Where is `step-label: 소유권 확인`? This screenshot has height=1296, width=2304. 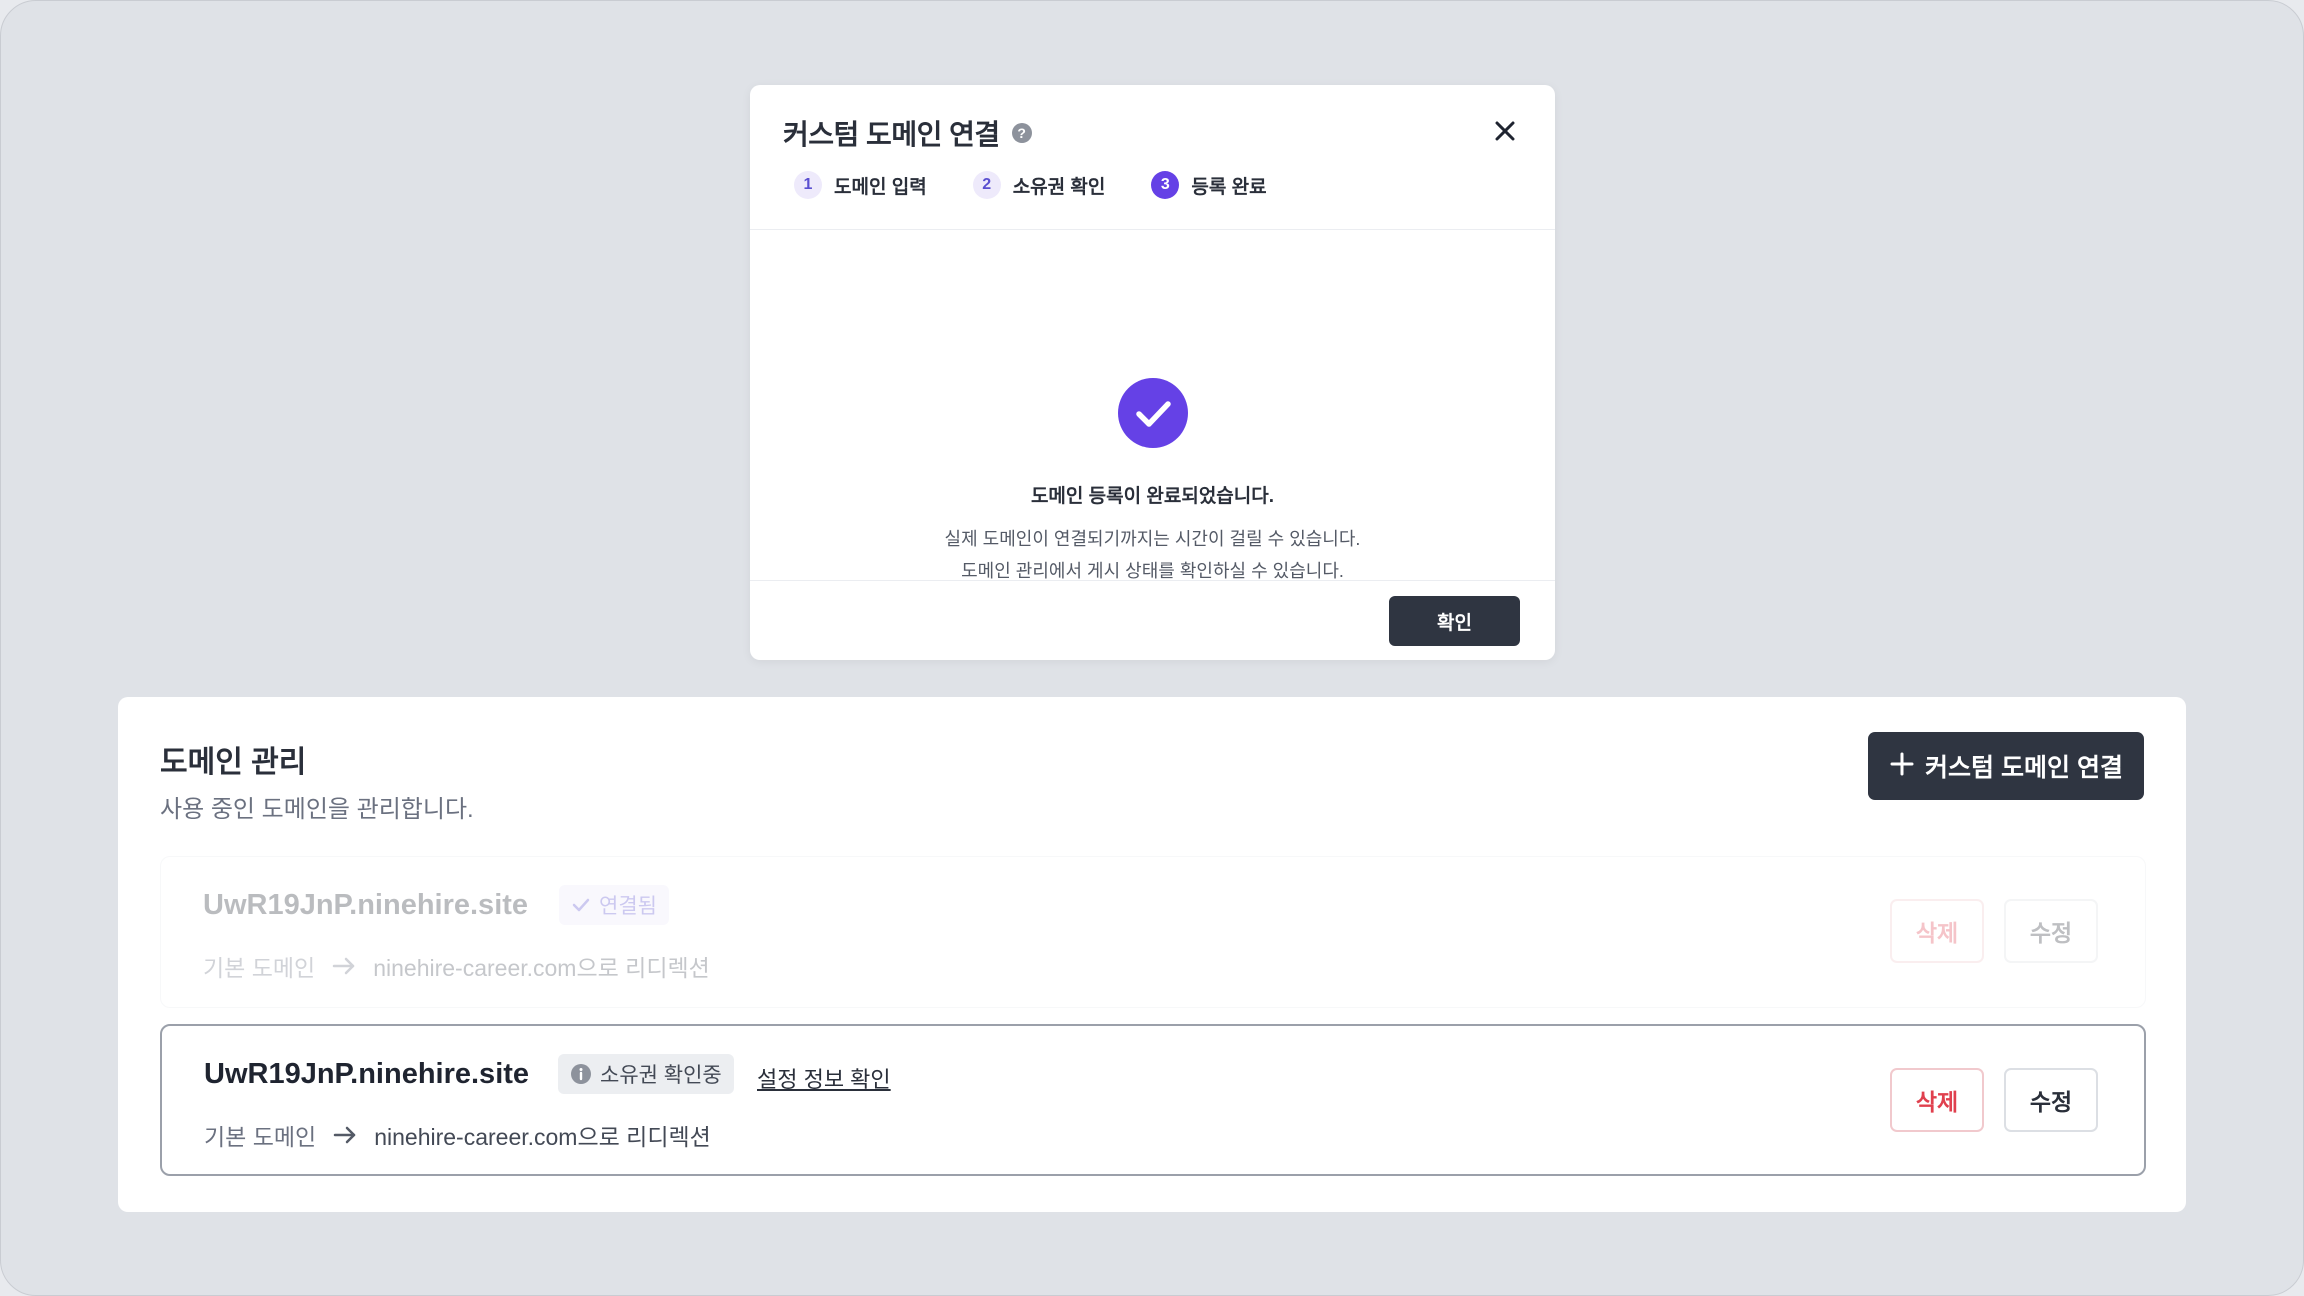 step-label: 소유권 확인 is located at coordinates (1059, 187).